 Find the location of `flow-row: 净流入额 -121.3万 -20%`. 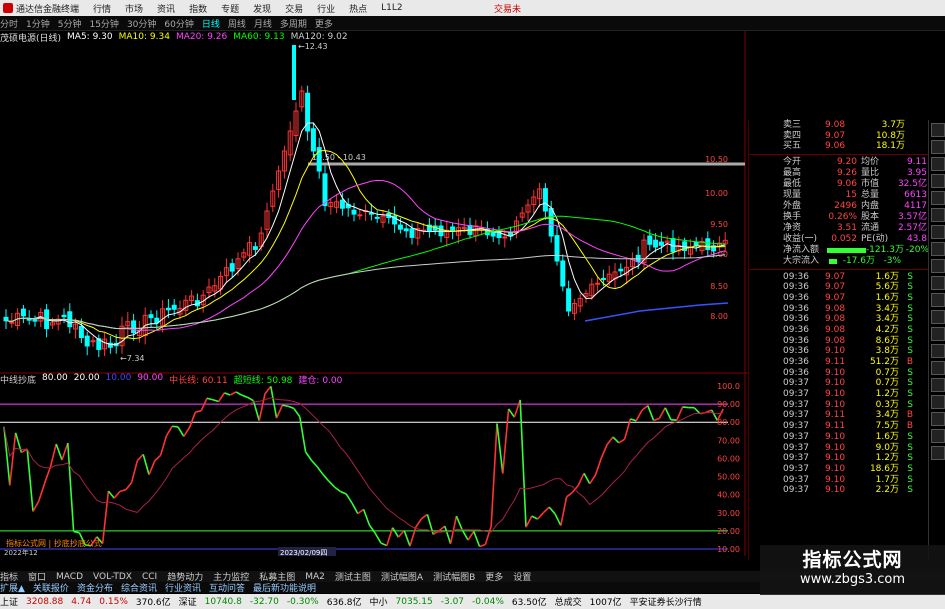

flow-row: 净流入额 -121.3万 -20% is located at coordinates (839, 250).